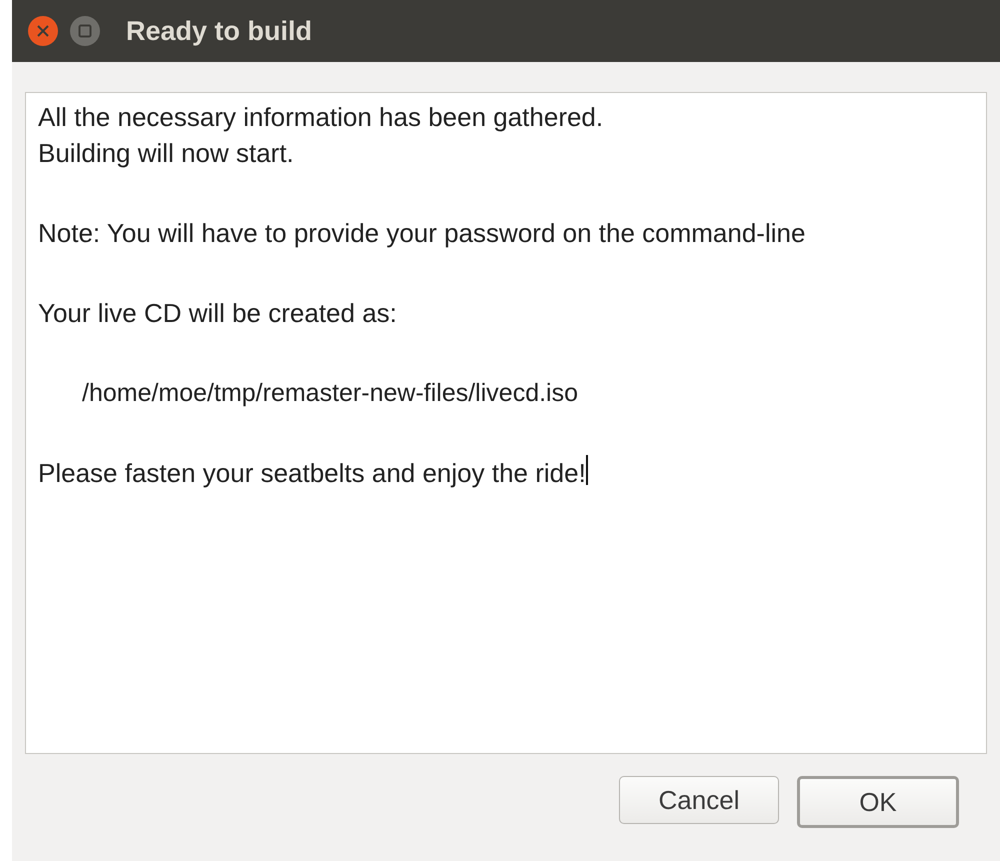 The image size is (1000, 861). Describe the element at coordinates (321, 117) in the screenshot. I see `message-line: All the necessary information has been gathered.` at that location.